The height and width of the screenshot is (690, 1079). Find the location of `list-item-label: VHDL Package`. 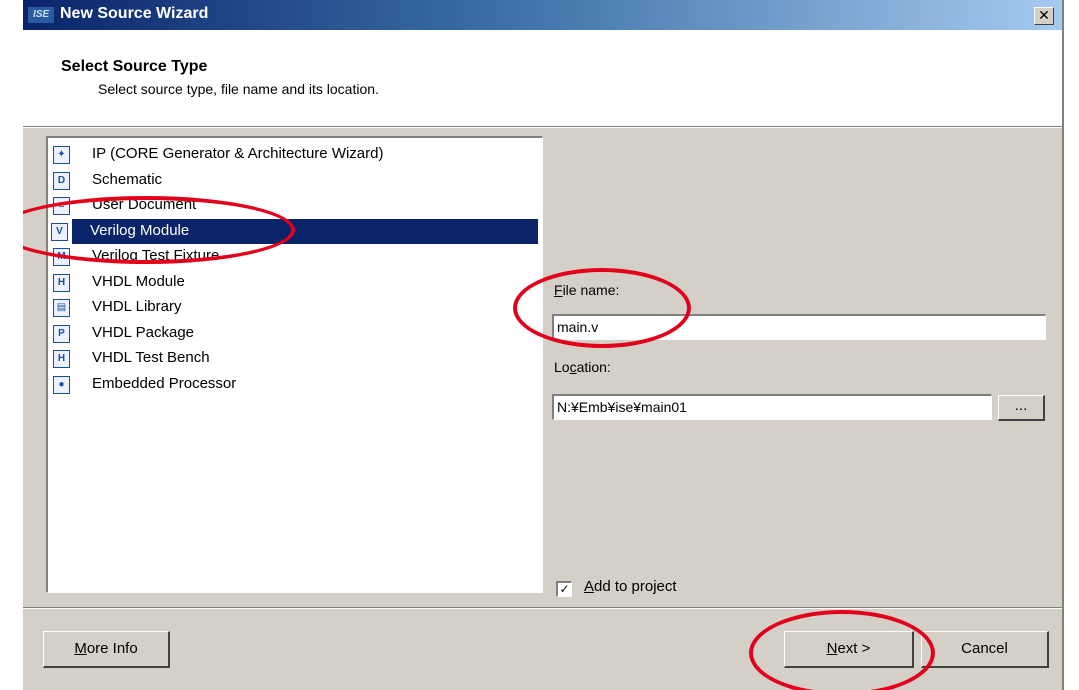

list-item-label: VHDL Package is located at coordinates (143, 332).